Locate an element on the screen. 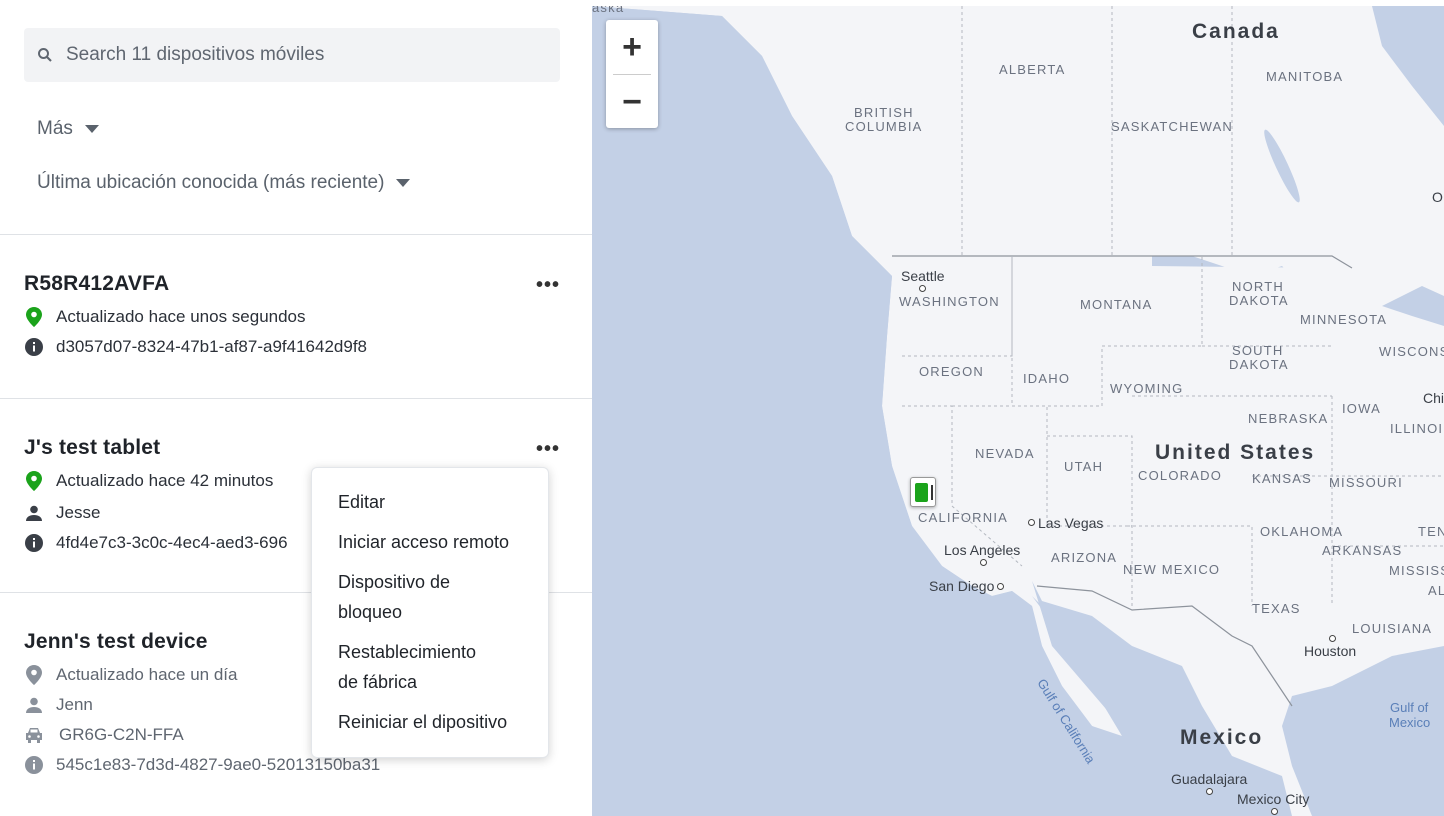 This screenshot has height=816, width=1444. map-label: NEBRASKA is located at coordinates (1288, 418).